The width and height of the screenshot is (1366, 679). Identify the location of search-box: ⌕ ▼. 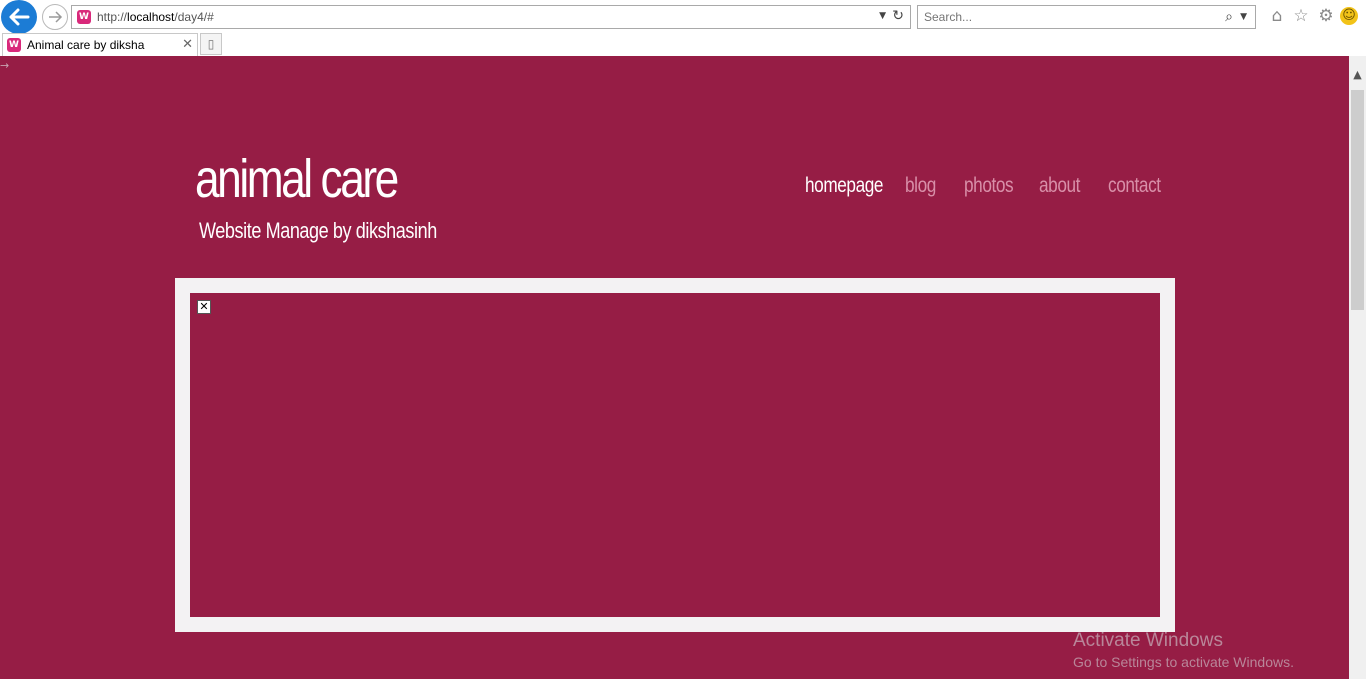
(1086, 17).